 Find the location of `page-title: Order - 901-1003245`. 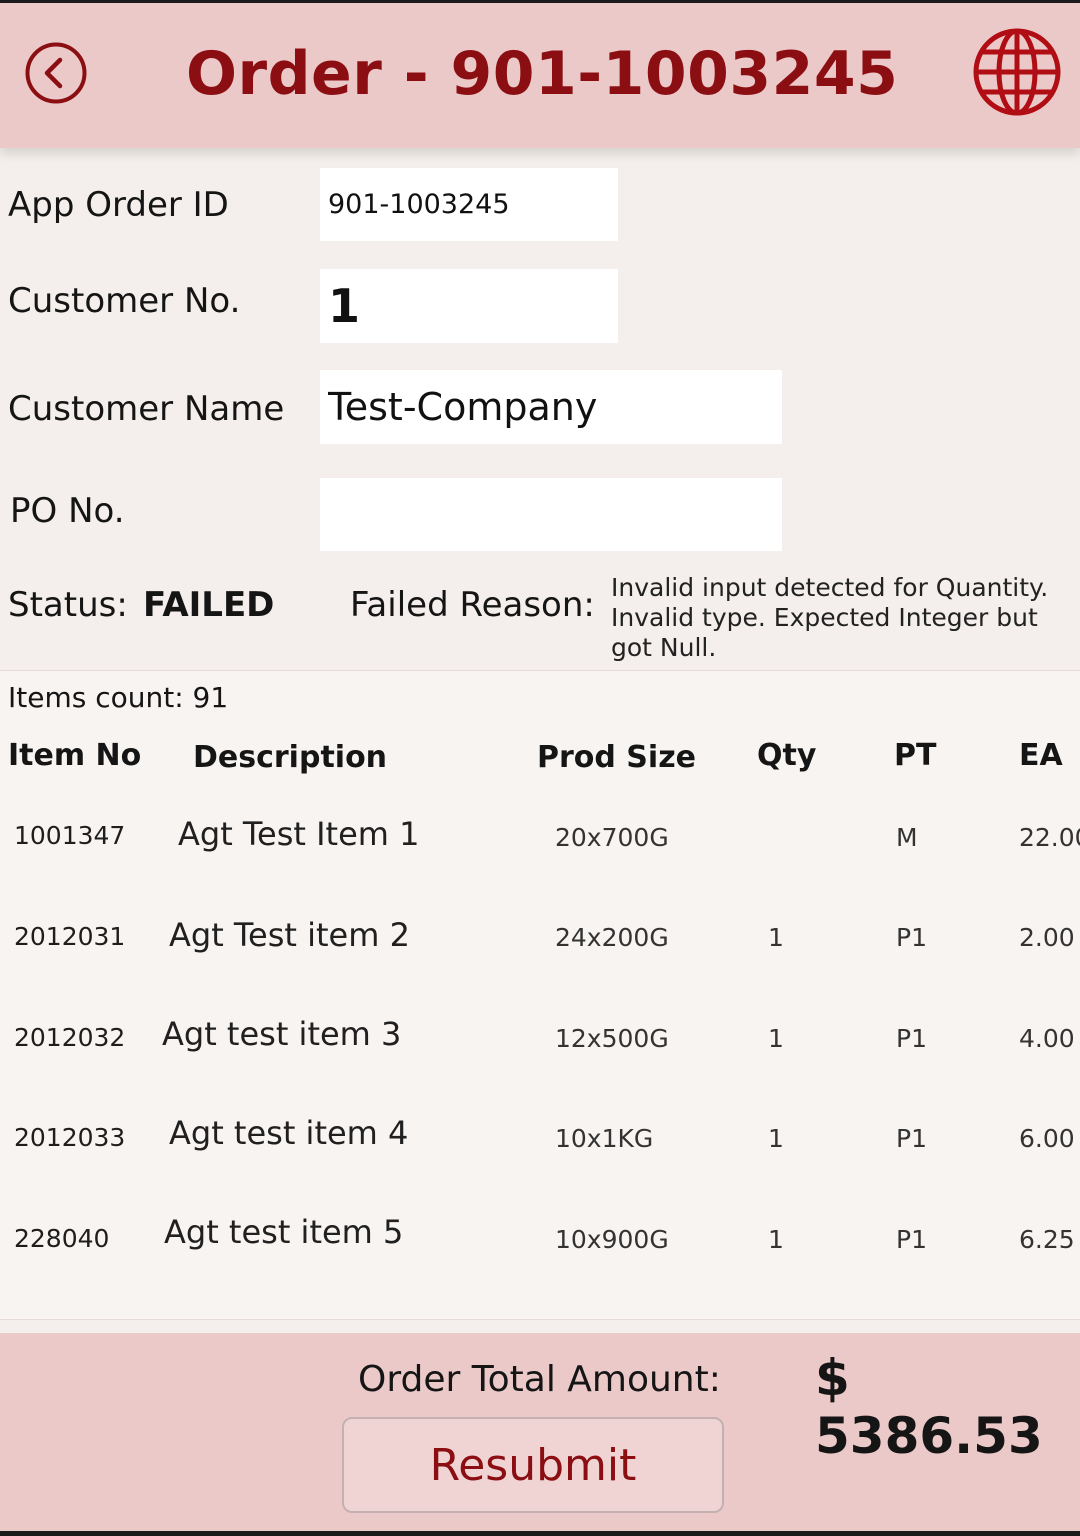

page-title: Order - 901-1003245 is located at coordinates (542, 74).